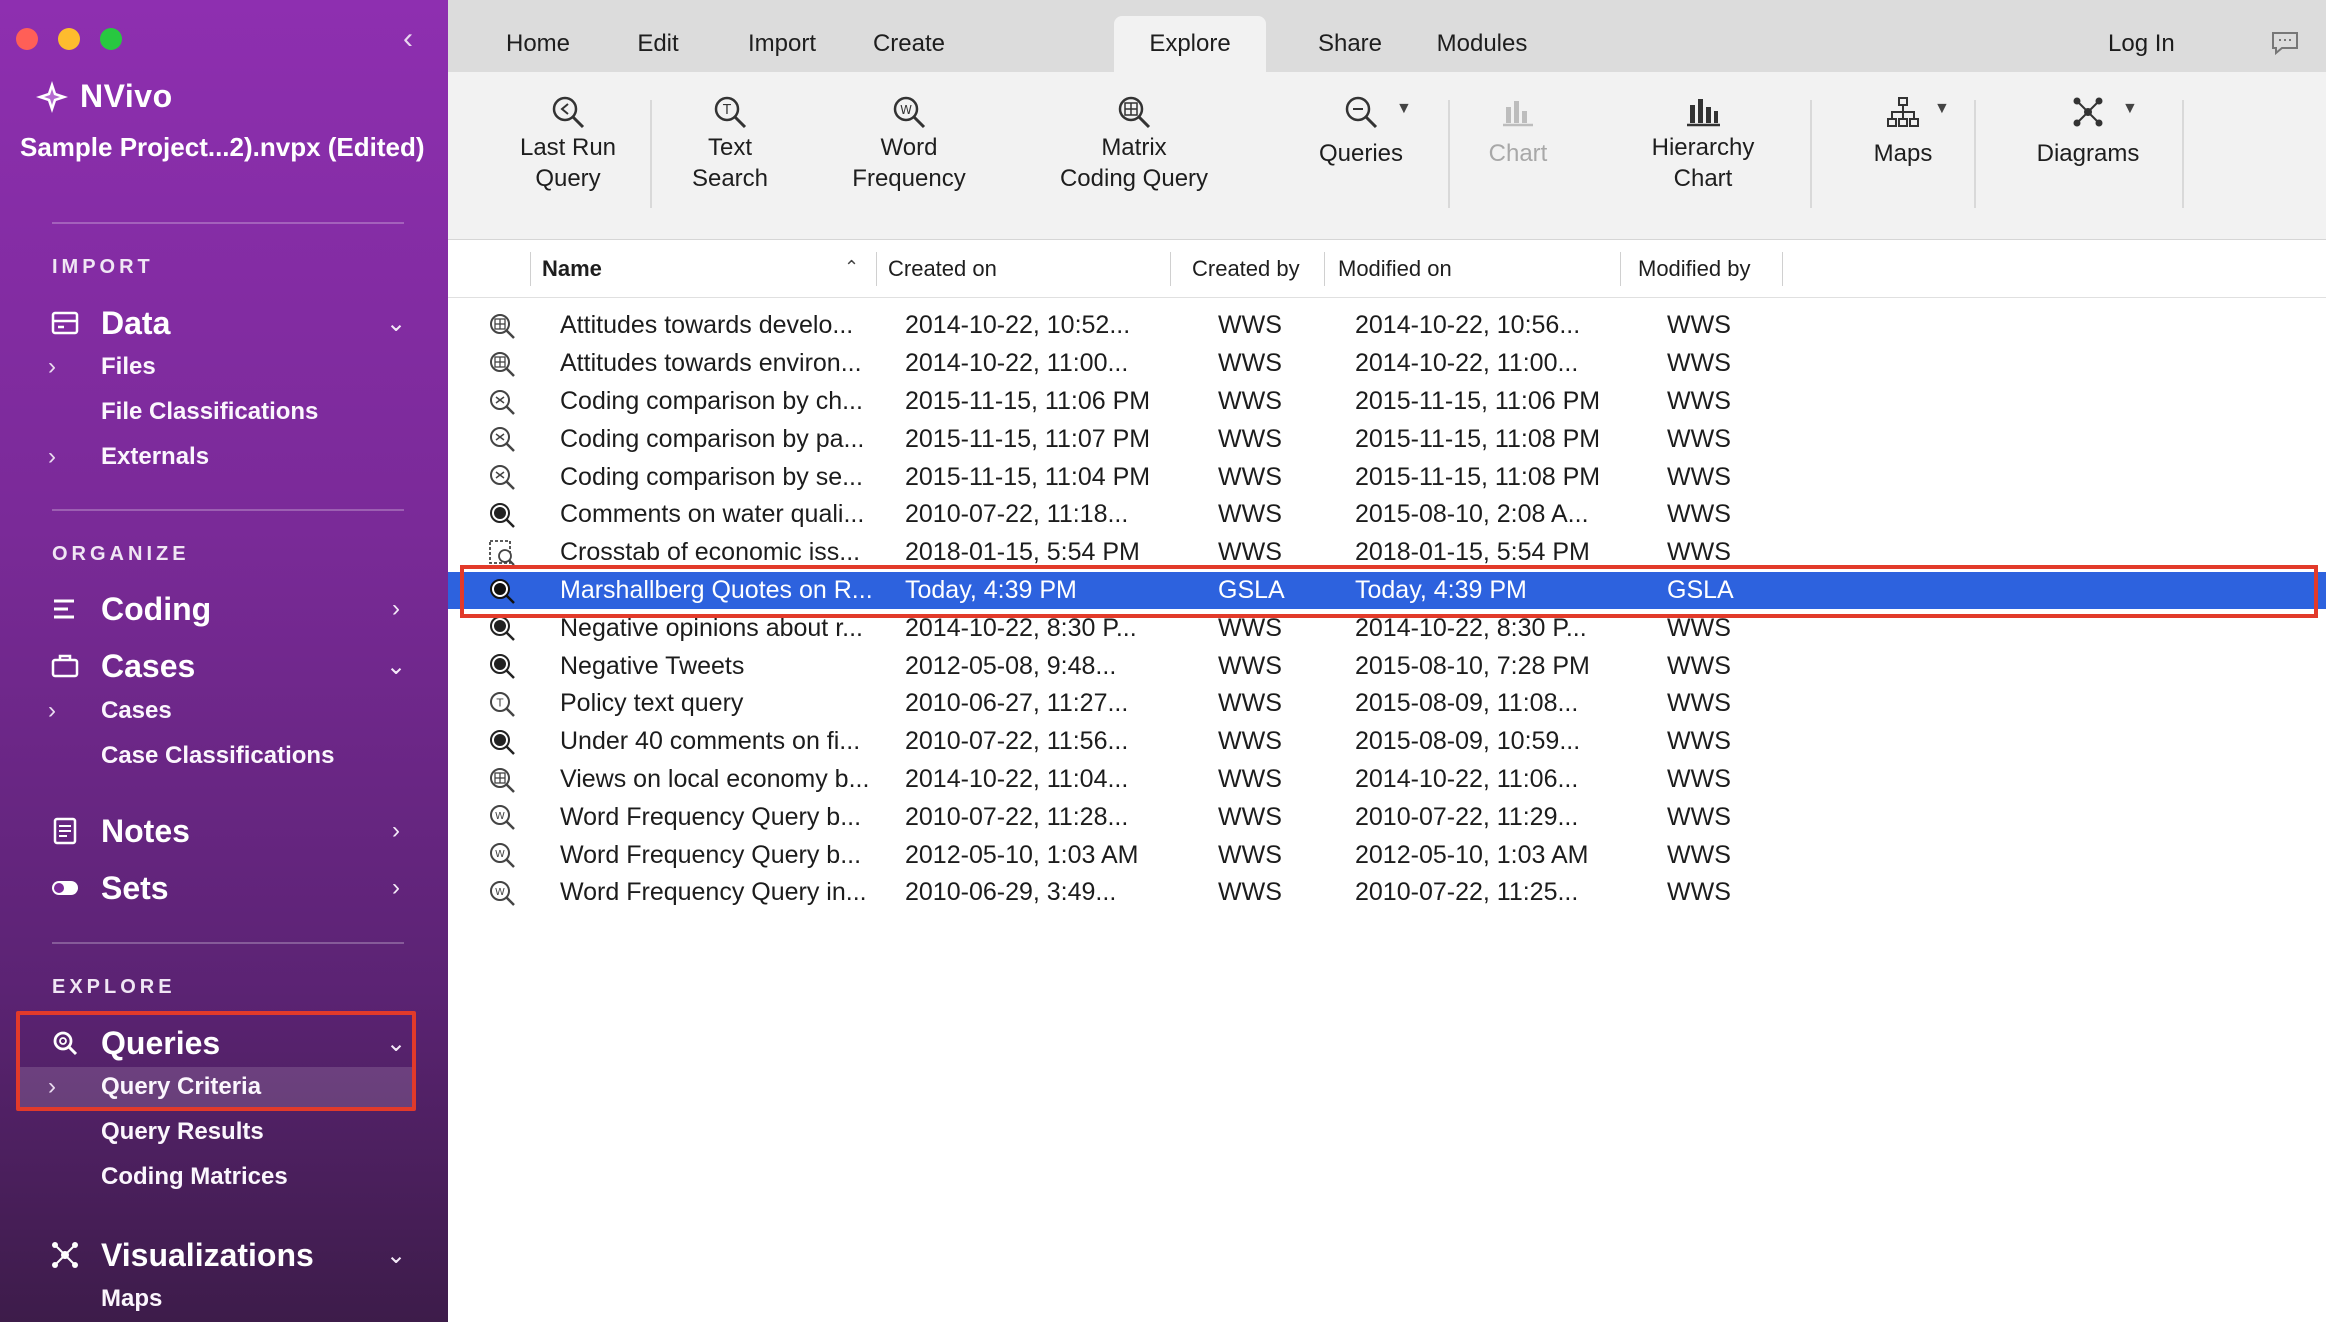 Image resolution: width=2326 pixels, height=1322 pixels. I want to click on word-frequency-button: W Word Frequency, so click(909, 143).